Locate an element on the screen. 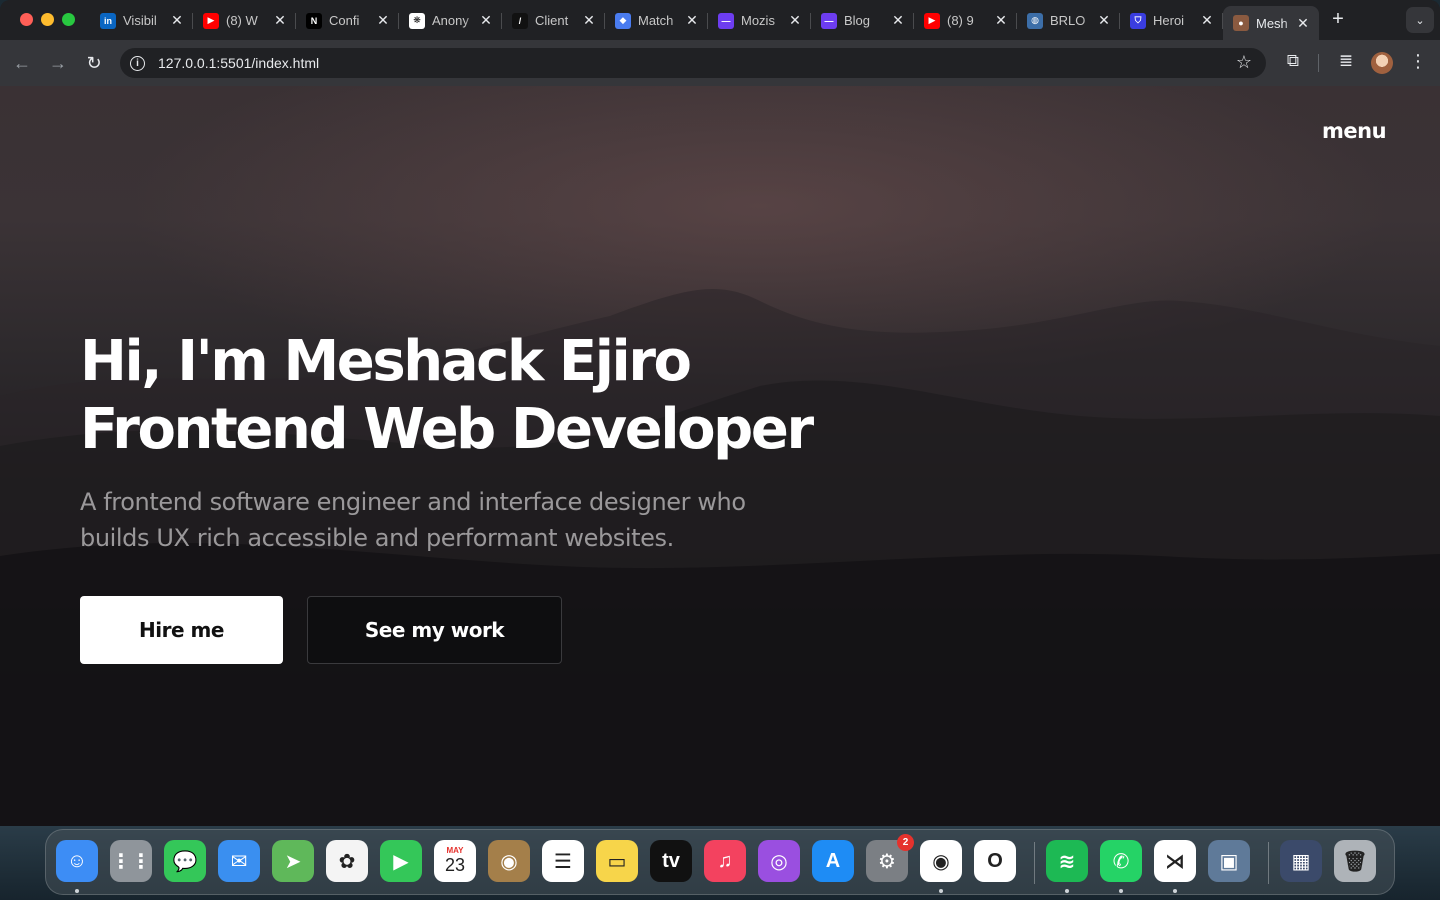 This screenshot has width=1440, height=900. trash-icon: 🗑 is located at coordinates (1355, 861).